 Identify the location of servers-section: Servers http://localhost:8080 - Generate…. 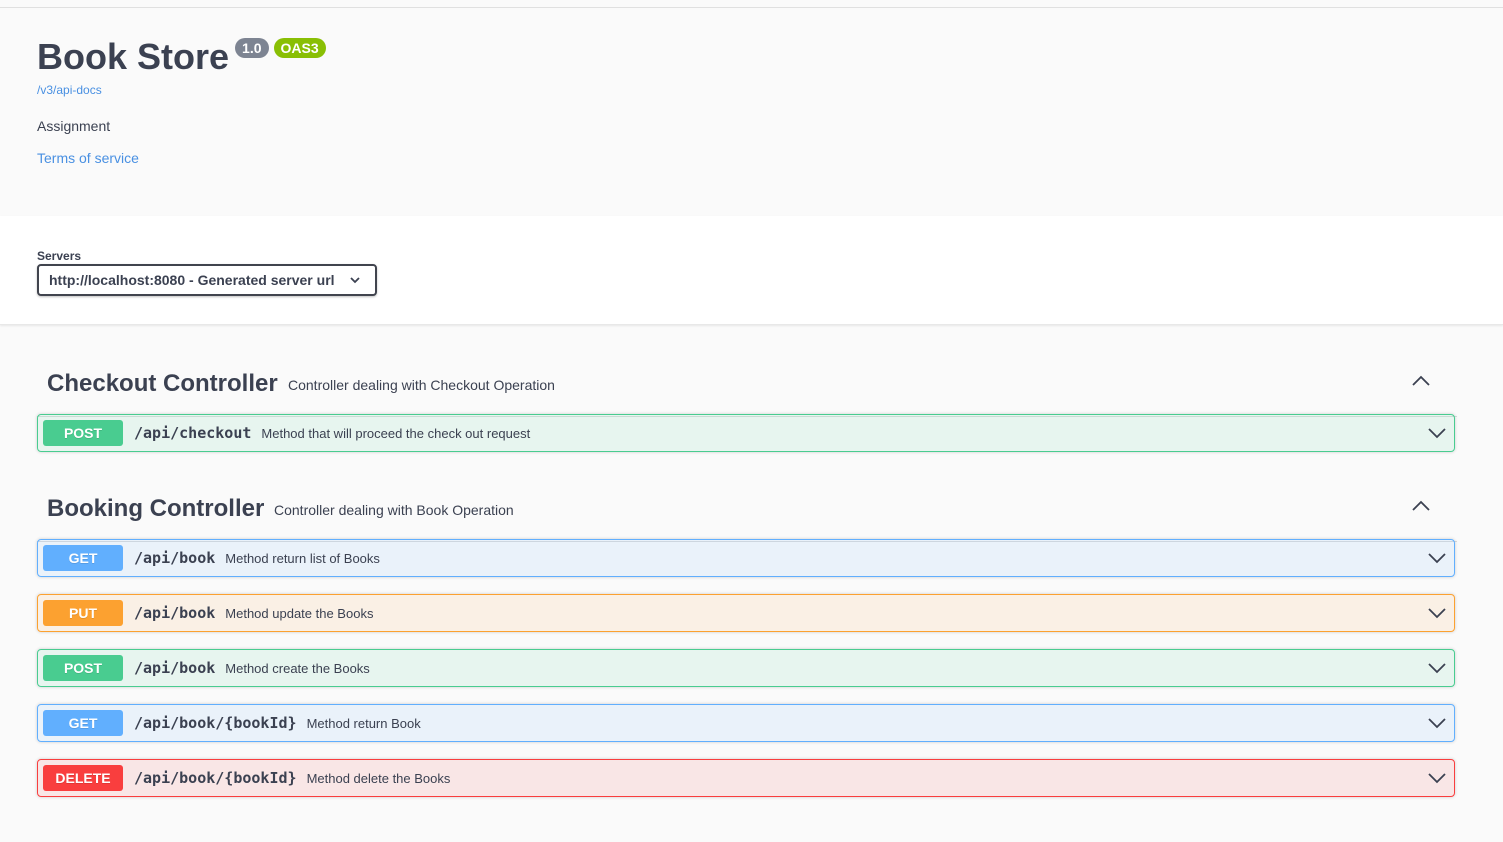
(751, 270).